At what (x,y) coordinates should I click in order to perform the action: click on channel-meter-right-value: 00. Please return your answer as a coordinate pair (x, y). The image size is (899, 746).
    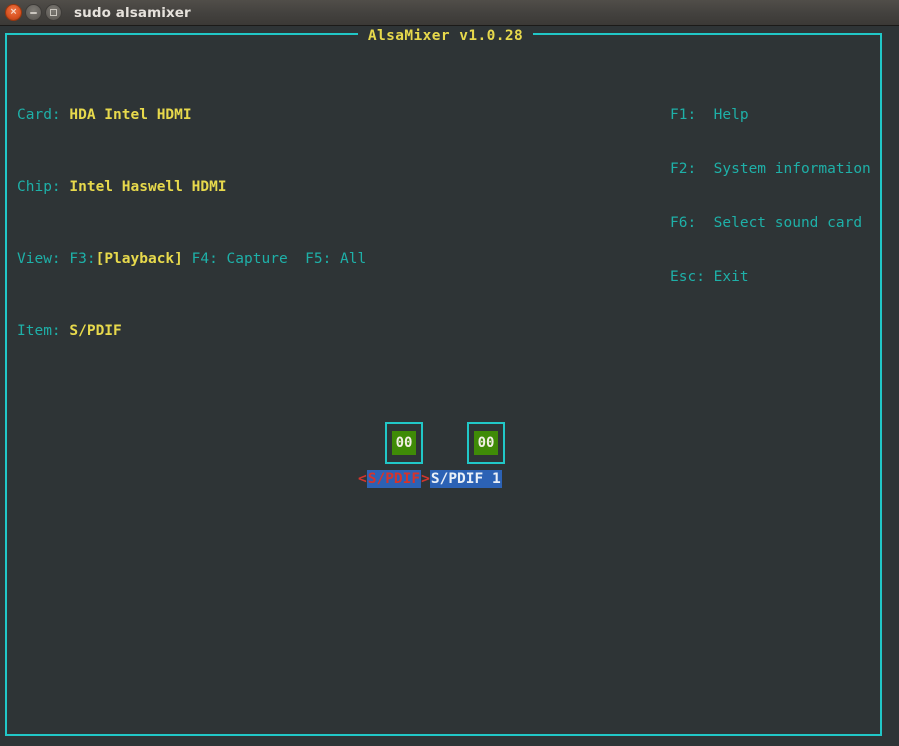
    Looking at the image, I should click on (486, 443).